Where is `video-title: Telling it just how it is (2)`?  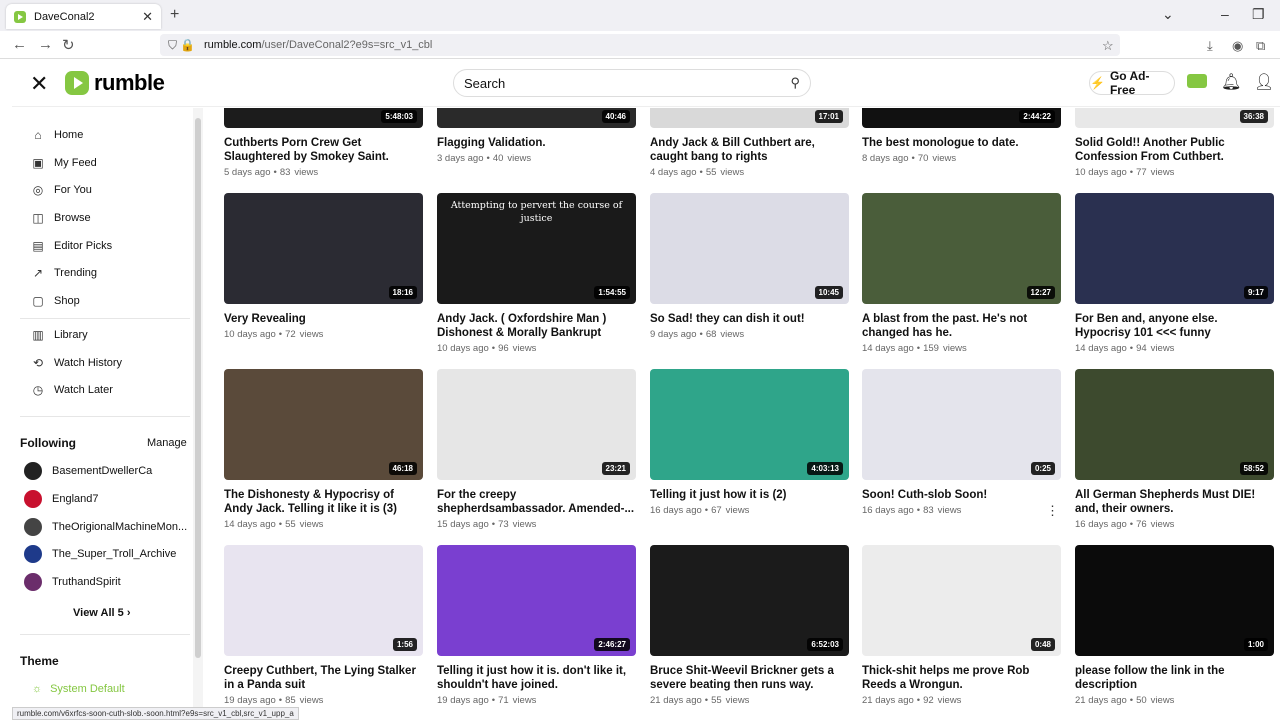
video-title: Telling it just how it is (2) is located at coordinates (749, 495).